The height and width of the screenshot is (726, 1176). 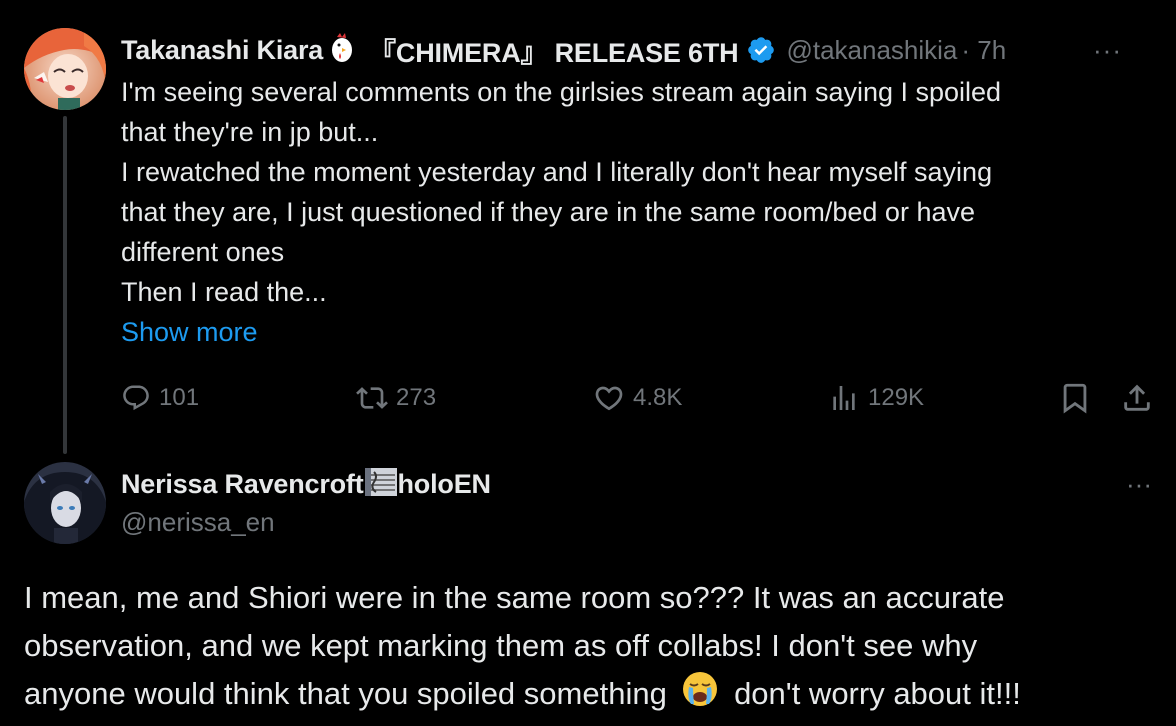 I want to click on views-button: 129K, so click(x=876, y=398).